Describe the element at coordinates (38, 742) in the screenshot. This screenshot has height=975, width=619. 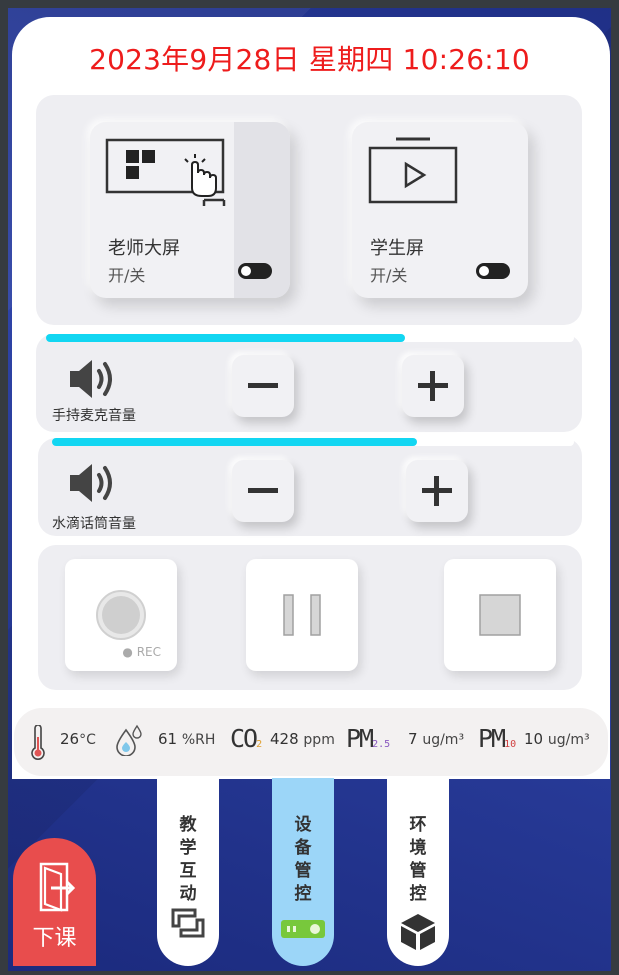
I see `thermometer-icon` at that location.